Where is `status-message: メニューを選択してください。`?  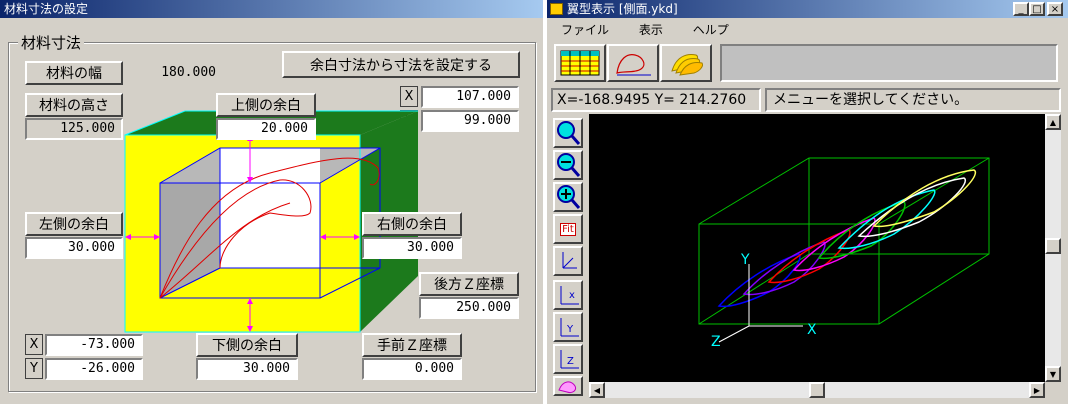 status-message: メニューを選択してください。 is located at coordinates (913, 100).